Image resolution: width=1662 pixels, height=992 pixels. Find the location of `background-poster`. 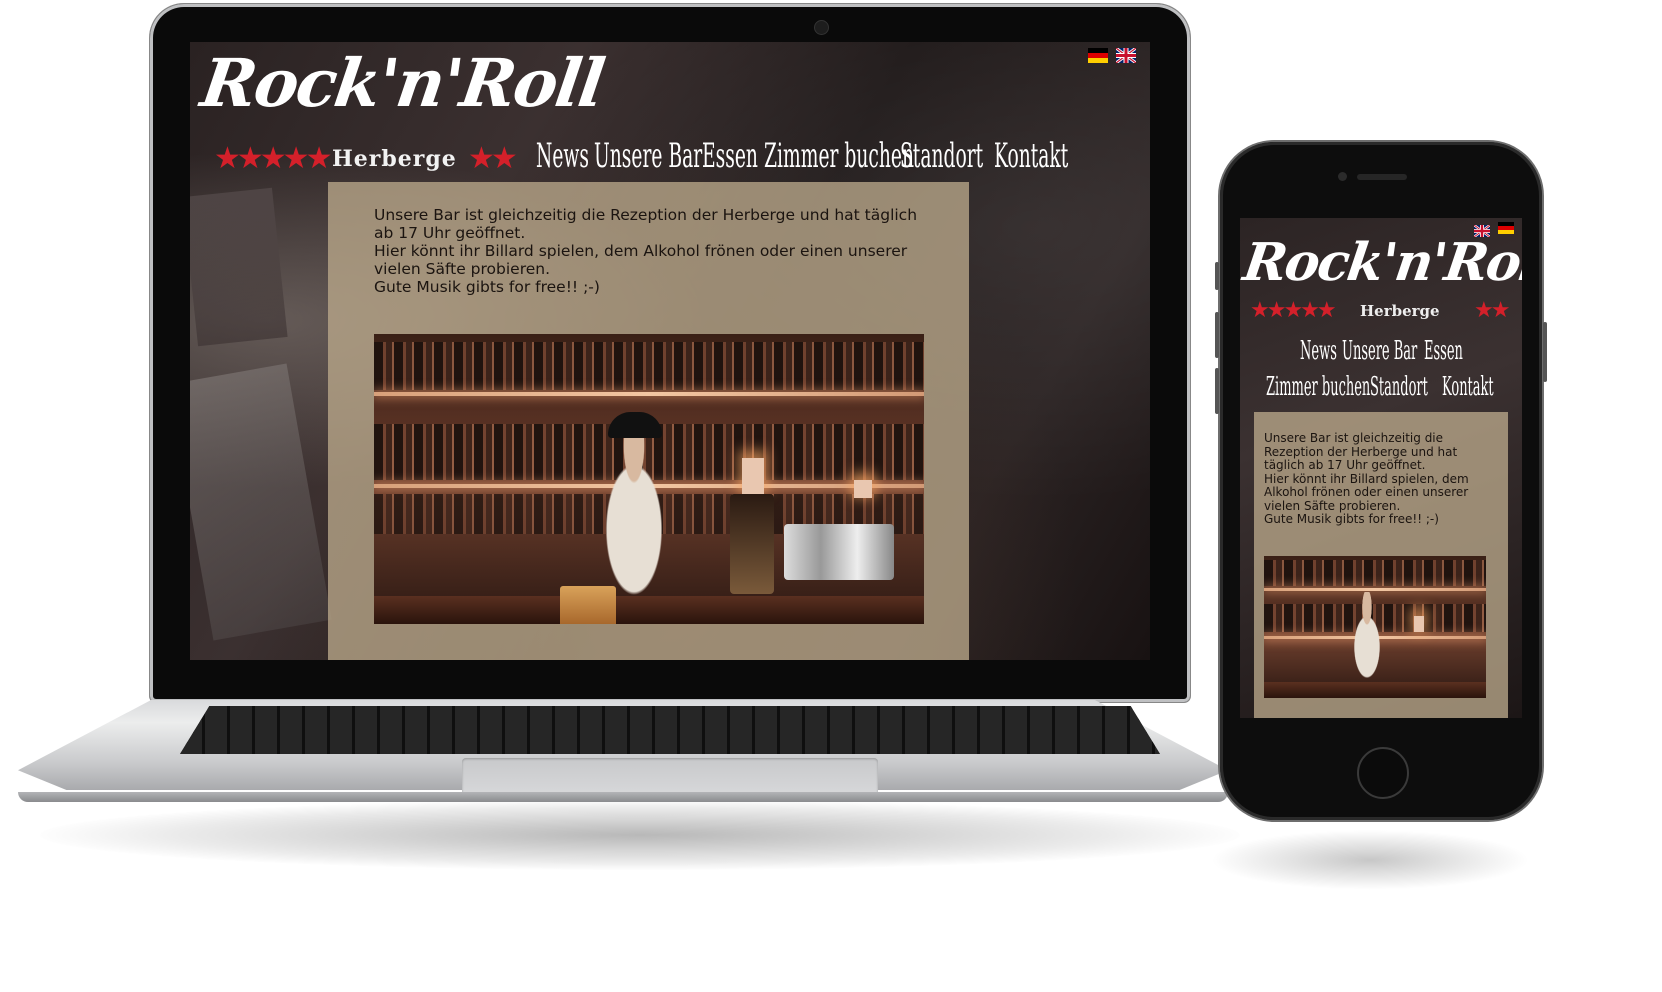

background-poster is located at coordinates (239, 267).